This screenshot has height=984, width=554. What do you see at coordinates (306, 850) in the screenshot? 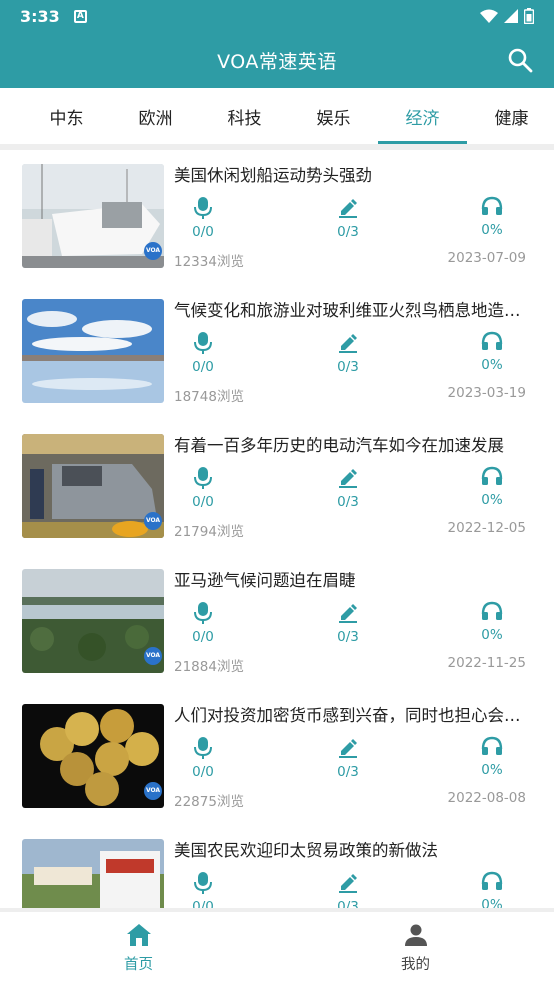
I see `article-title: 美国农民欢迎印太贸易政策的新做法` at bounding box center [306, 850].